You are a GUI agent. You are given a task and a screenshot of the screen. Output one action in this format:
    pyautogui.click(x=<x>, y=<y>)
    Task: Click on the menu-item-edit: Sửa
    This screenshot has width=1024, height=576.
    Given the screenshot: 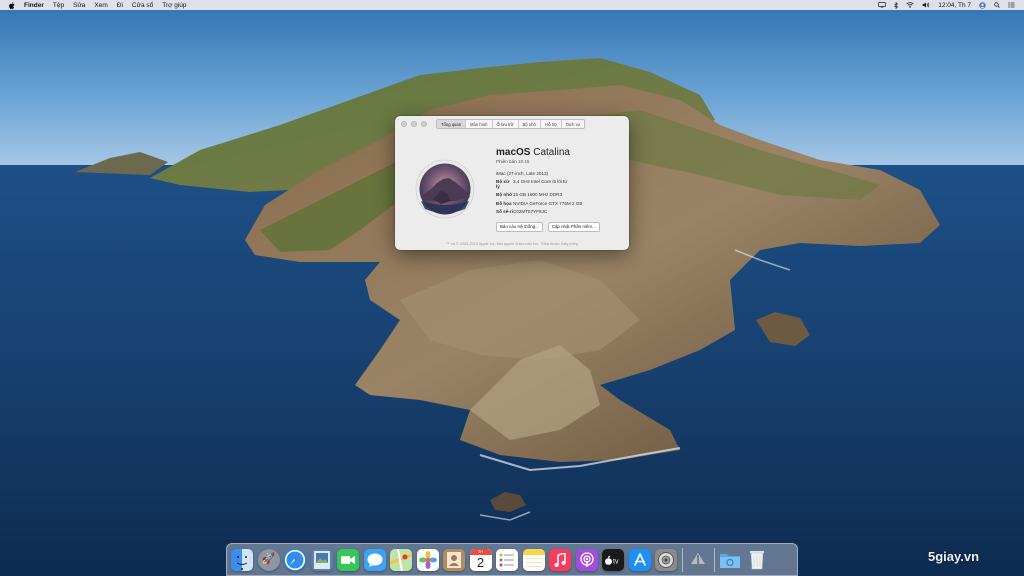 What is the action you would take?
    pyautogui.click(x=79, y=5)
    